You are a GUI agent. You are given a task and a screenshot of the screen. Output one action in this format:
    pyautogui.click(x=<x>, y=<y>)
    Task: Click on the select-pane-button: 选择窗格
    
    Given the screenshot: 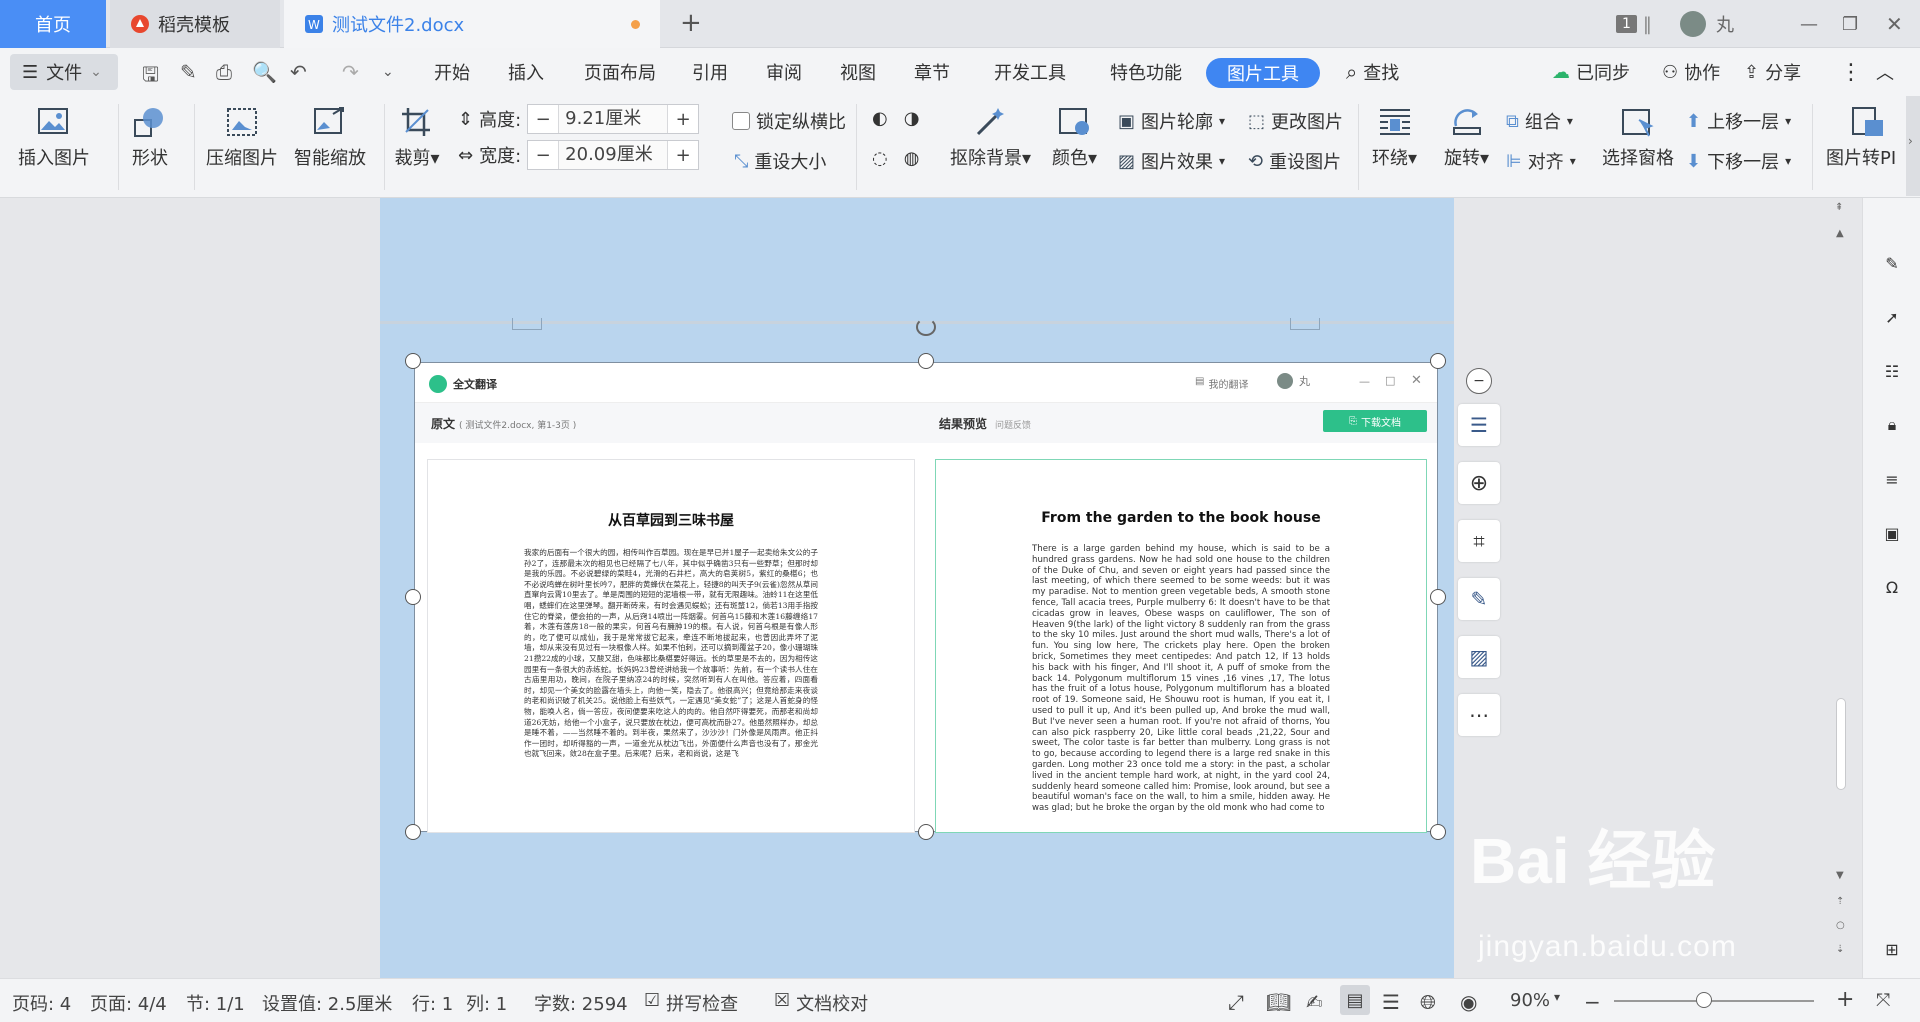 What is the action you would take?
    pyautogui.click(x=1638, y=137)
    